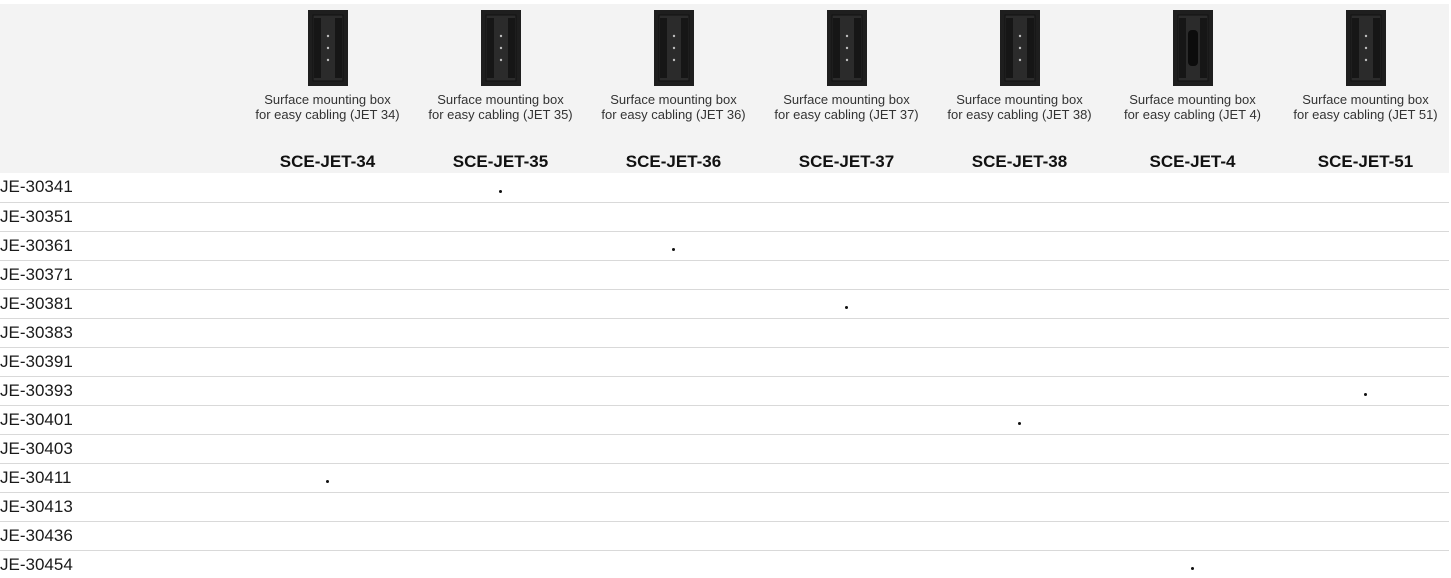  I want to click on table-row: JE-30381, so click(724, 303).